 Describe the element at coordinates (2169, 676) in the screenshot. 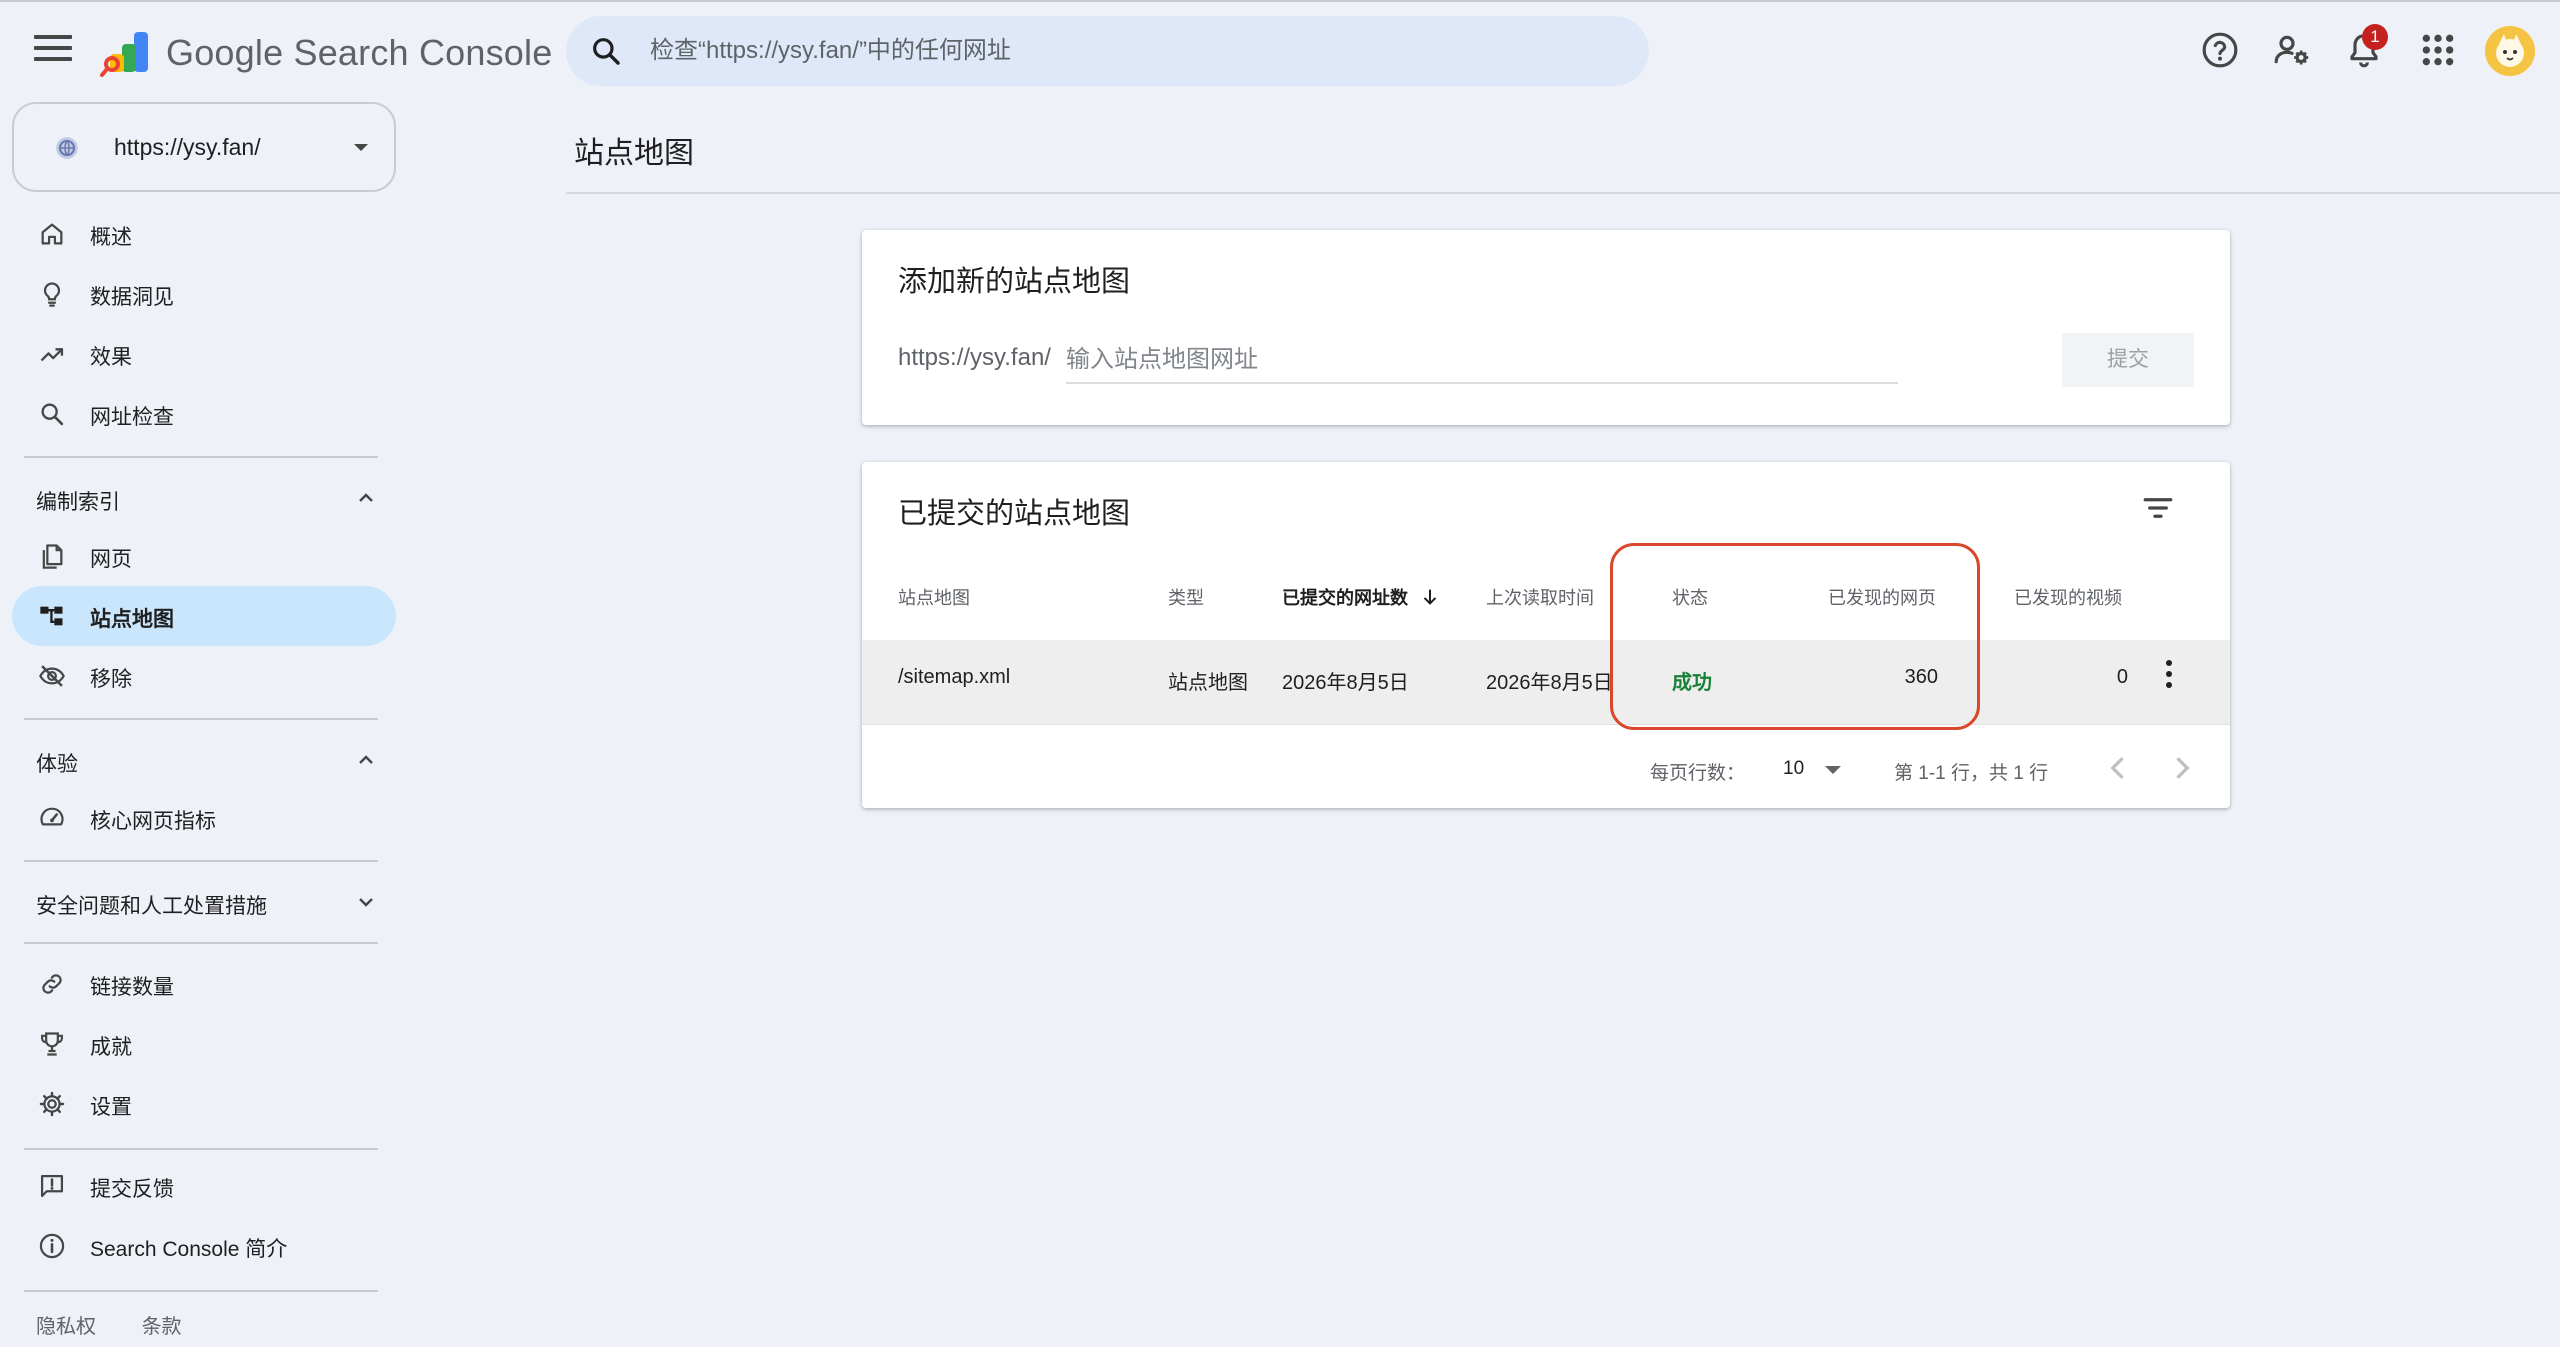

I see `more-vert-icon` at that location.